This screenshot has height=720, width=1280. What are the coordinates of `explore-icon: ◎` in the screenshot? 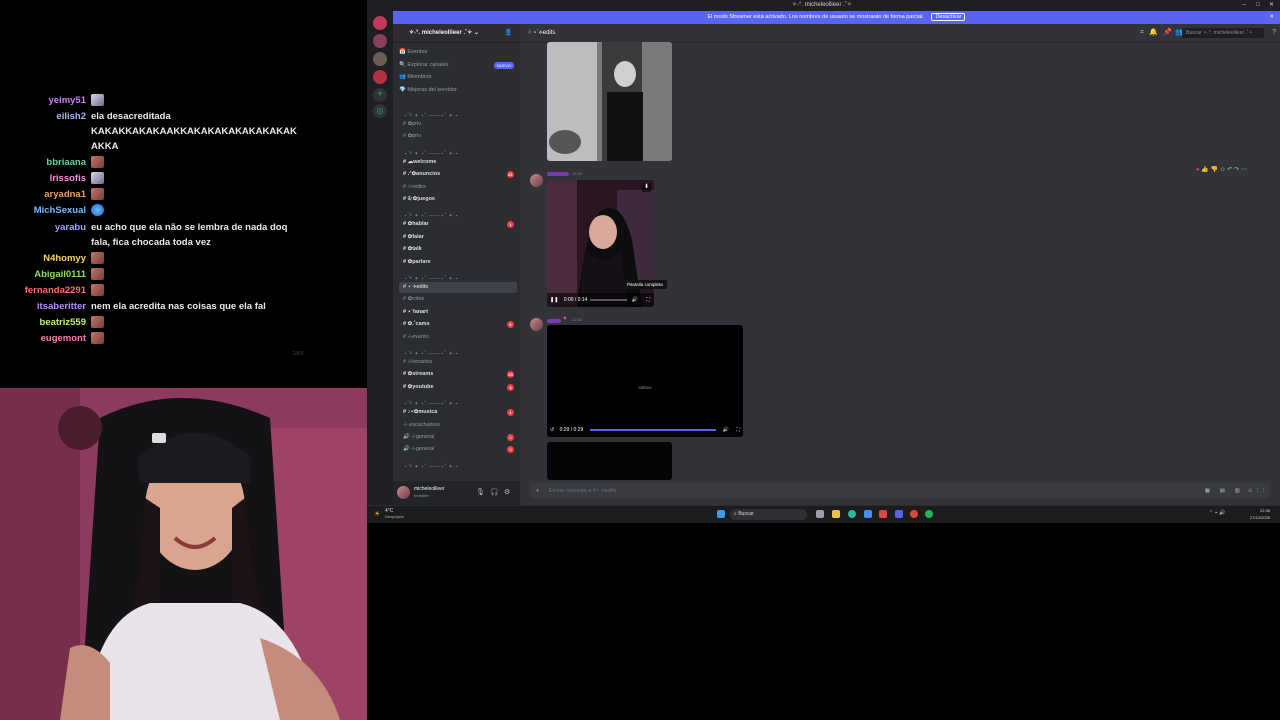 It's located at (380, 111).